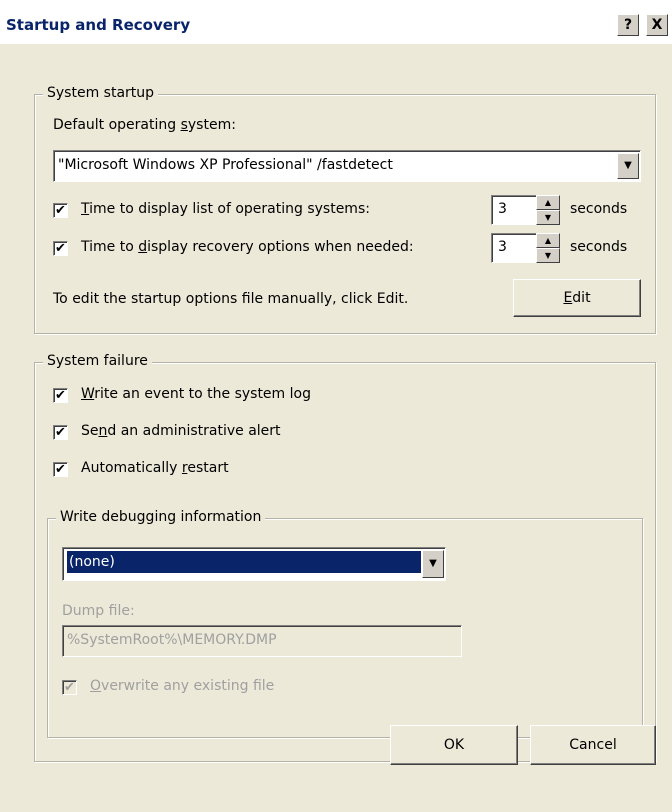  I want to click on time-list-spinner: ▲ ▼, so click(548, 210).